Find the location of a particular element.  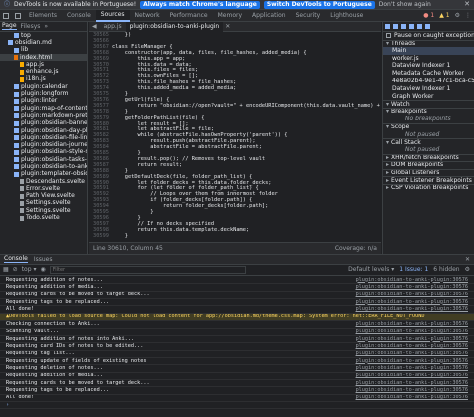

thread-item: Graph Worker is located at coordinates (428, 97).